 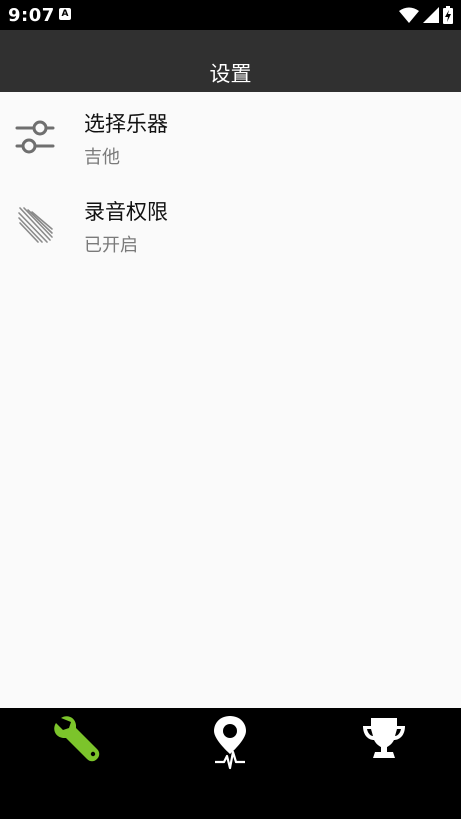 I want to click on battery-icon, so click(x=448, y=15).